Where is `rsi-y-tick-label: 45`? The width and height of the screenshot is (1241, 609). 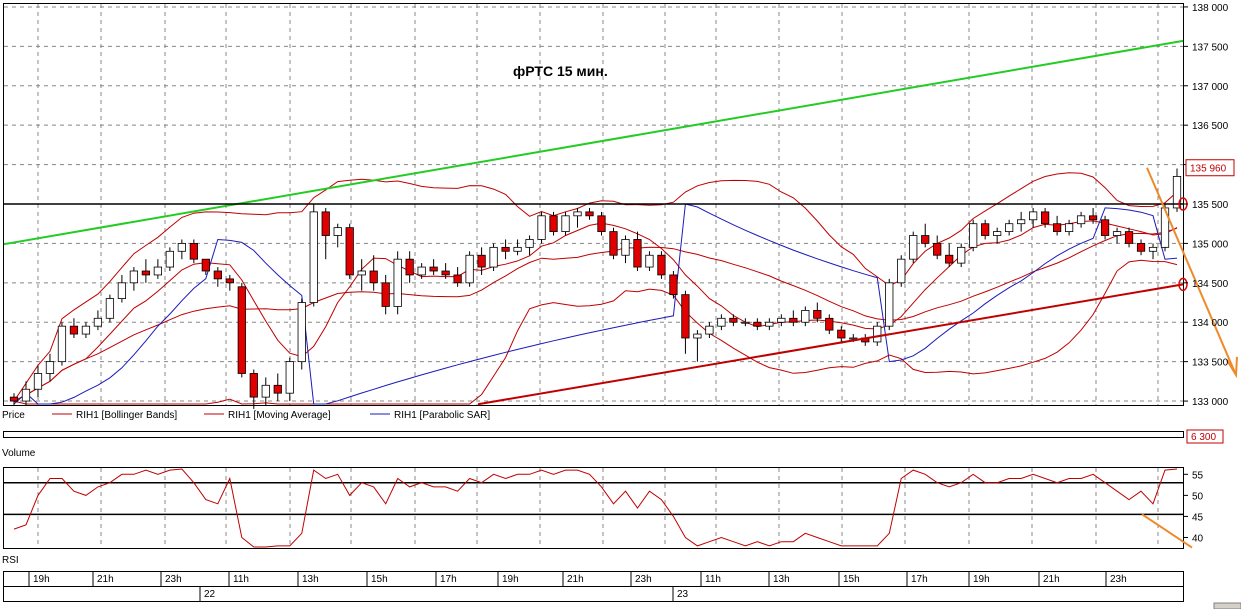 rsi-y-tick-label: 45 is located at coordinates (1198, 517).